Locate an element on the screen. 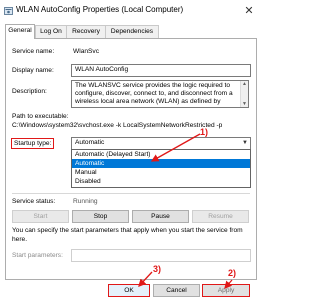 This screenshot has height=300, width=320. display-name-value: WLAN AutoConfig is located at coordinates (102, 69).